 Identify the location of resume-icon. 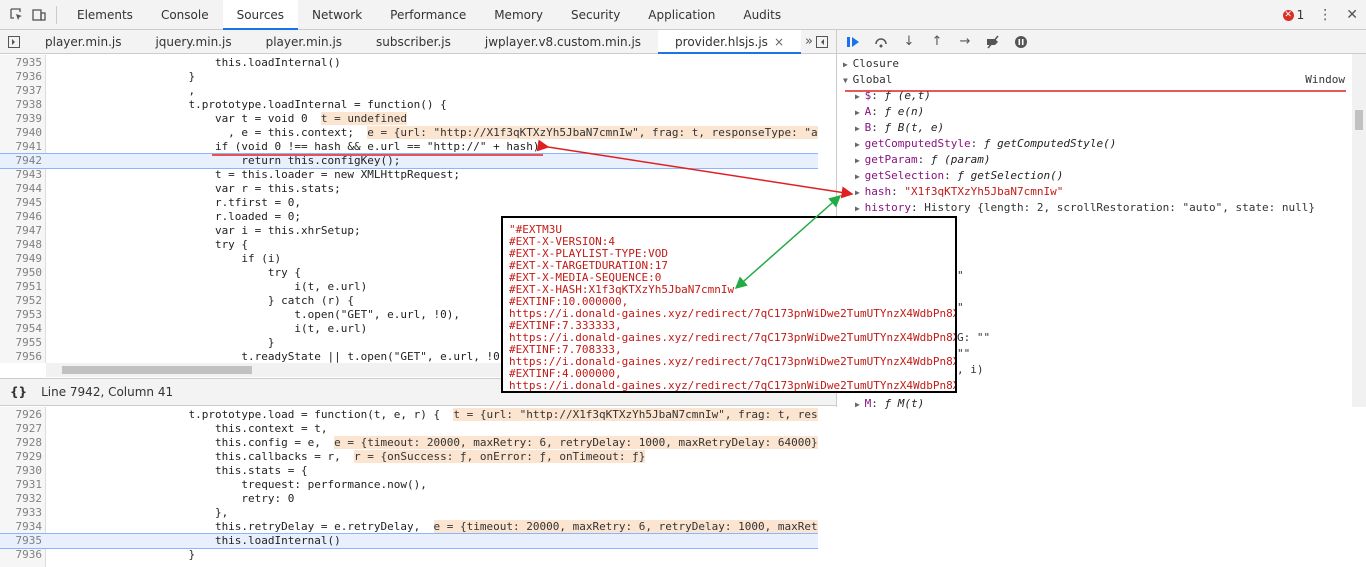
(853, 42).